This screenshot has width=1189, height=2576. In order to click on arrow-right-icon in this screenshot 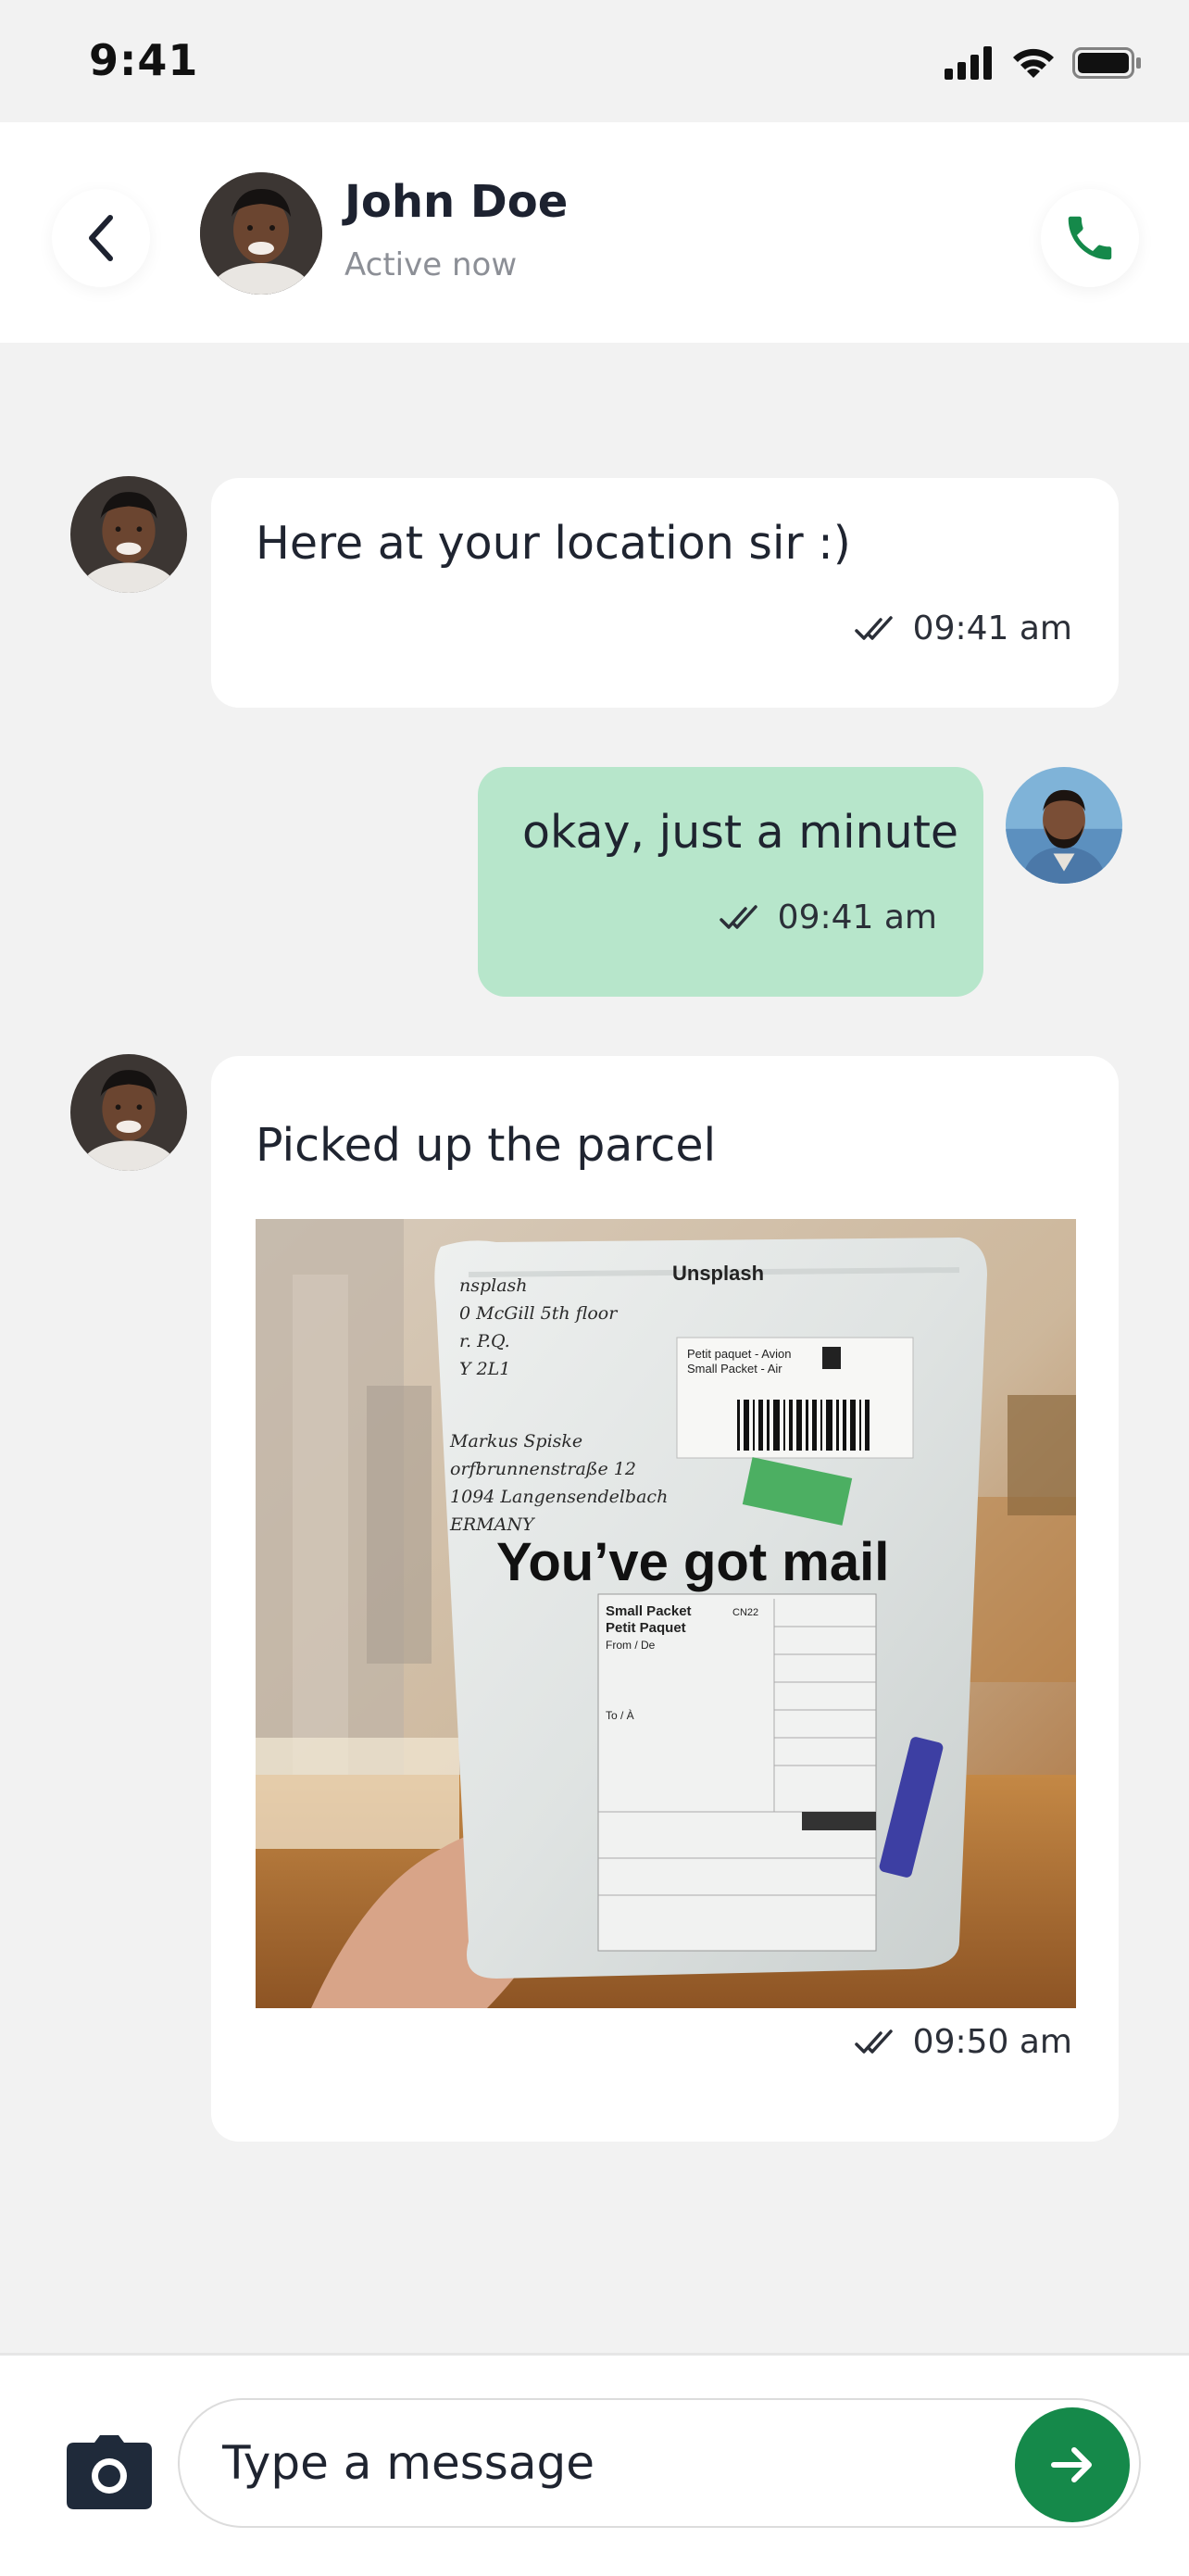, I will do `click(1071, 2464)`.